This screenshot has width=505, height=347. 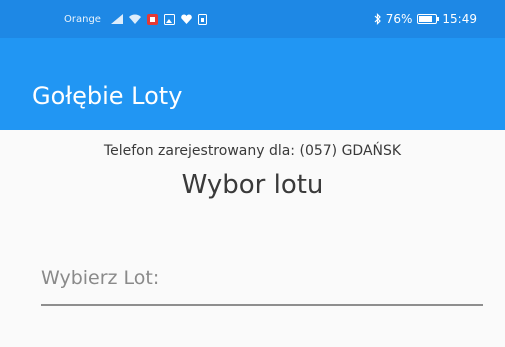 I want to click on bluetooth-icon, so click(x=377, y=19).